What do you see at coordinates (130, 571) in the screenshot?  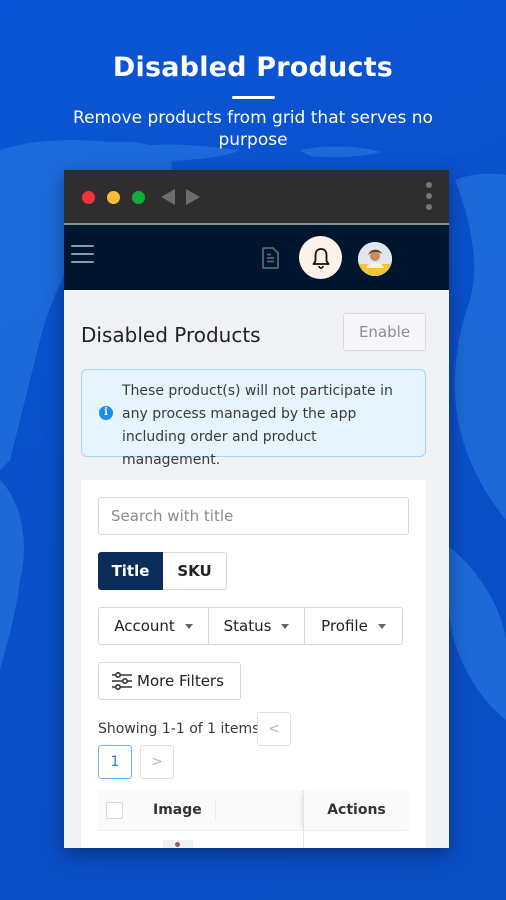 I see `search-by-title-button: Title` at bounding box center [130, 571].